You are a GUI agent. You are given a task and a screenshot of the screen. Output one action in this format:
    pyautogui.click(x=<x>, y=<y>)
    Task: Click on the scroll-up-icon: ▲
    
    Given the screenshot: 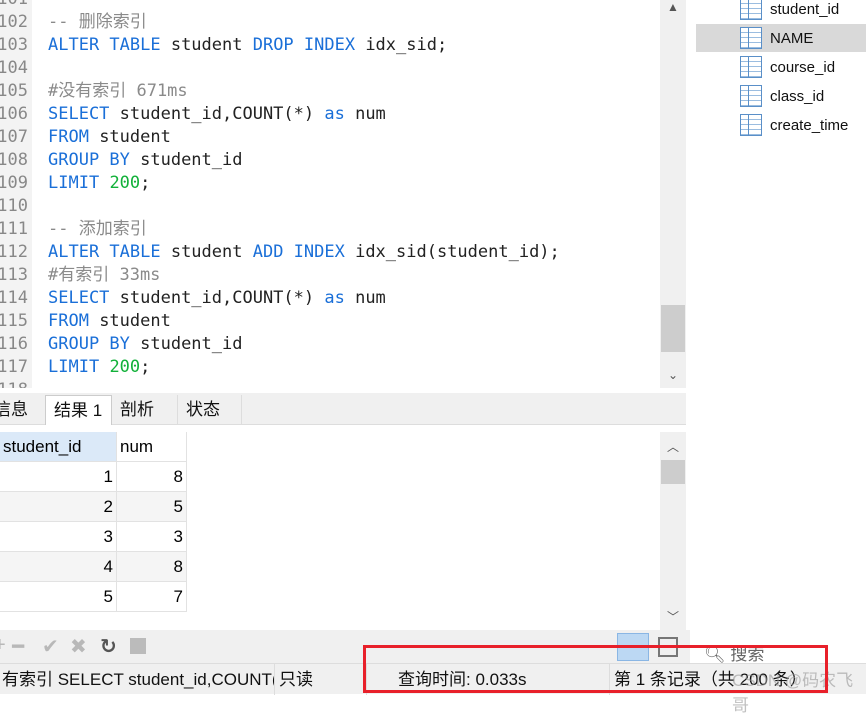 What is the action you would take?
    pyautogui.click(x=673, y=7)
    